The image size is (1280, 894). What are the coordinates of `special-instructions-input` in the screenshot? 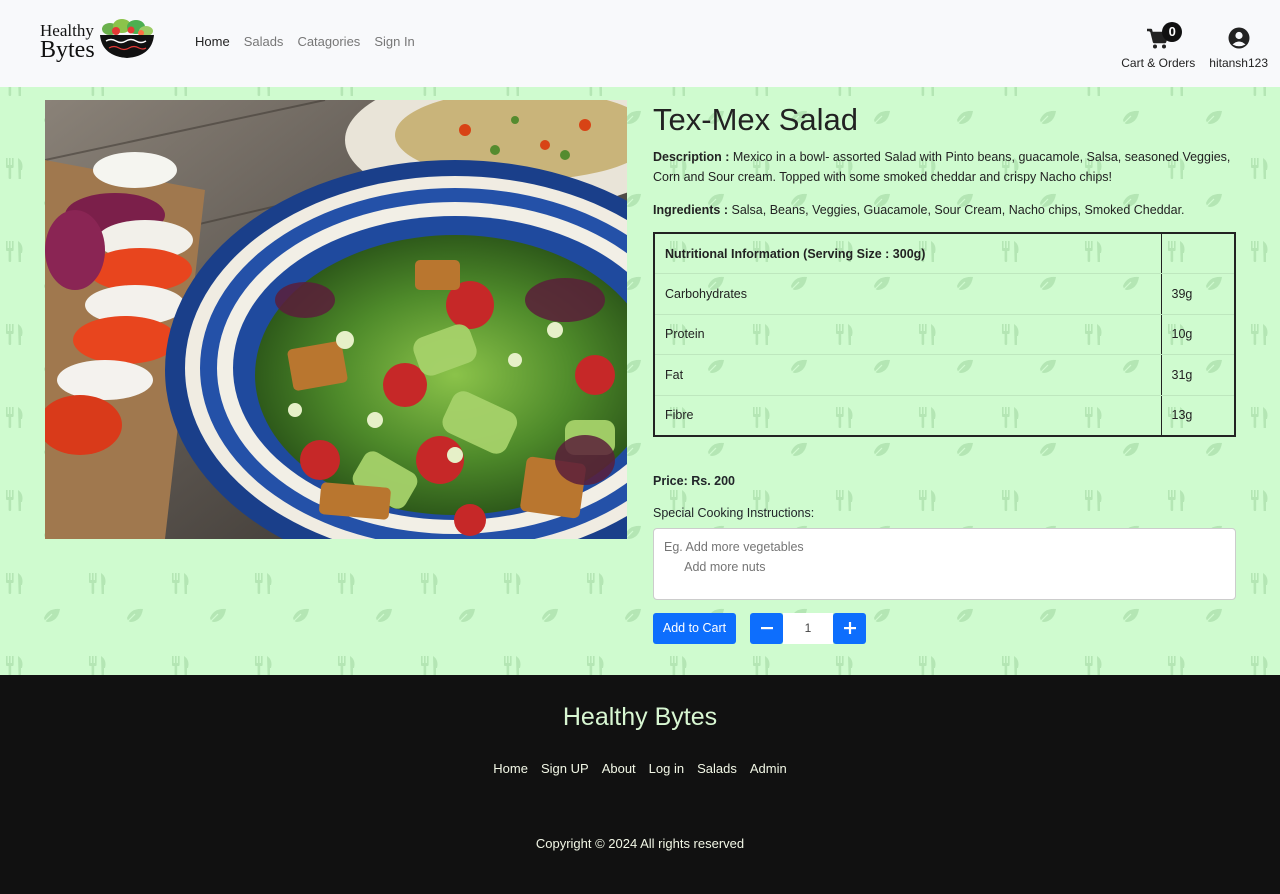 It's located at (944, 563).